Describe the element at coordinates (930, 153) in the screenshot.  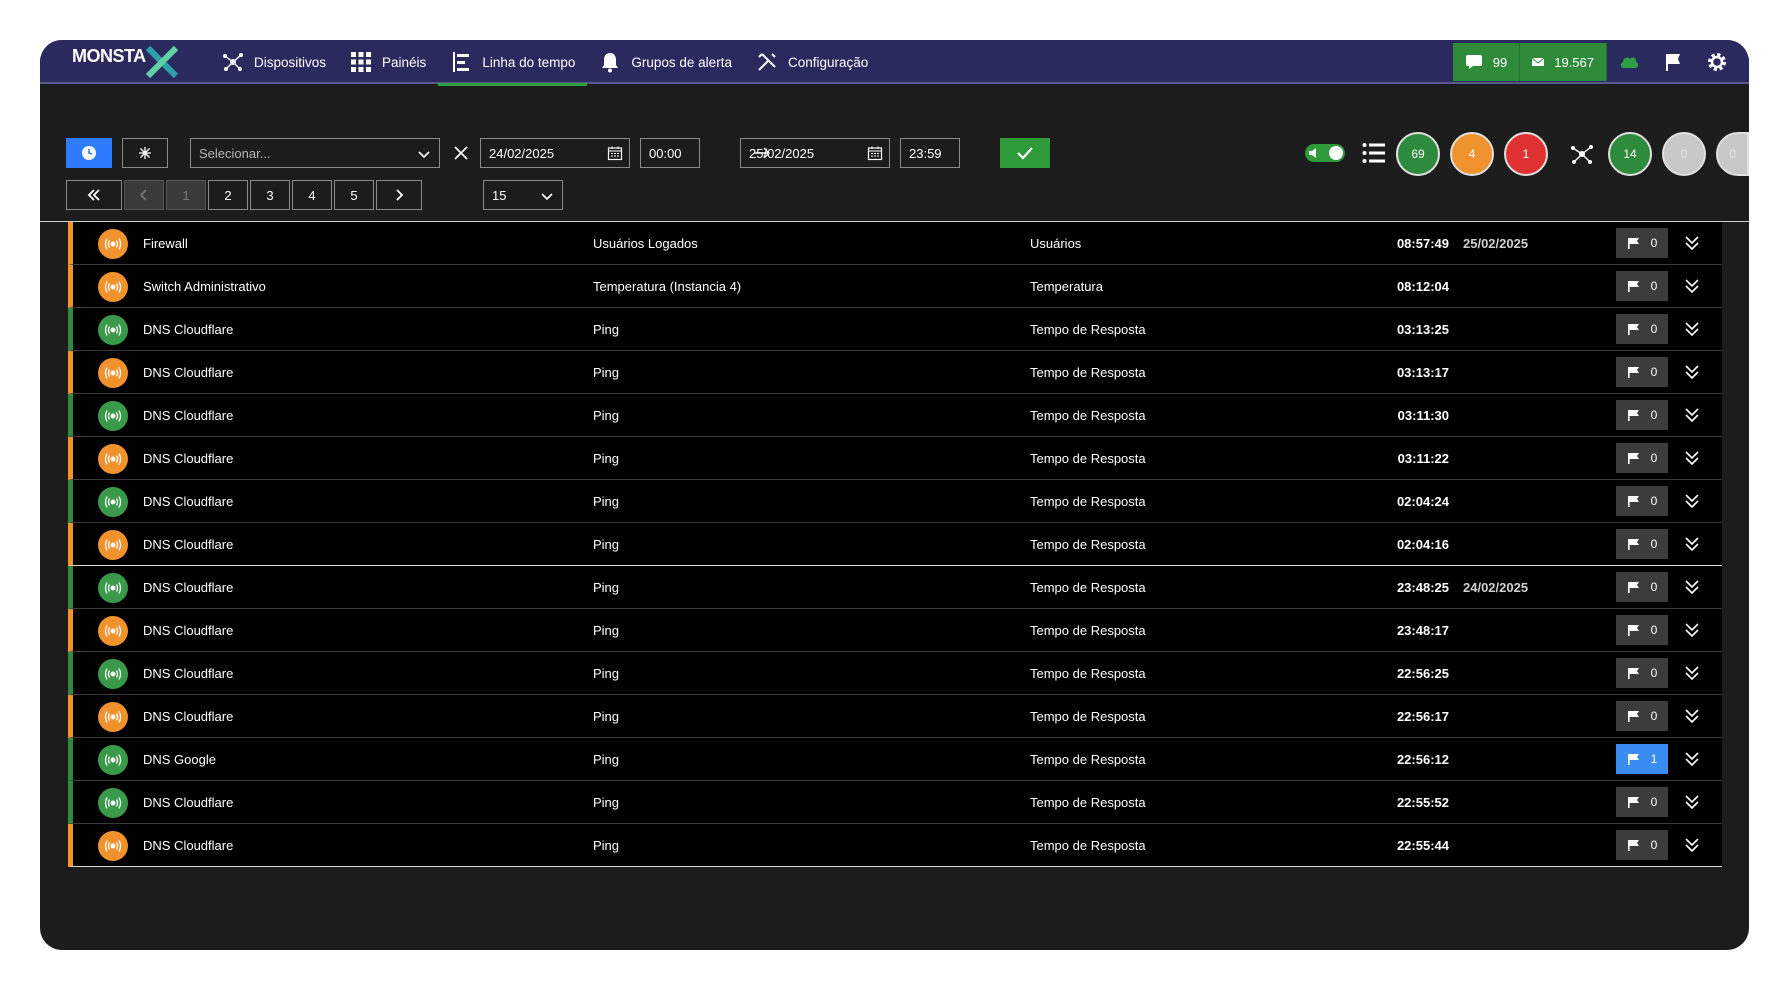
I see `end-time-input: 23:59` at that location.